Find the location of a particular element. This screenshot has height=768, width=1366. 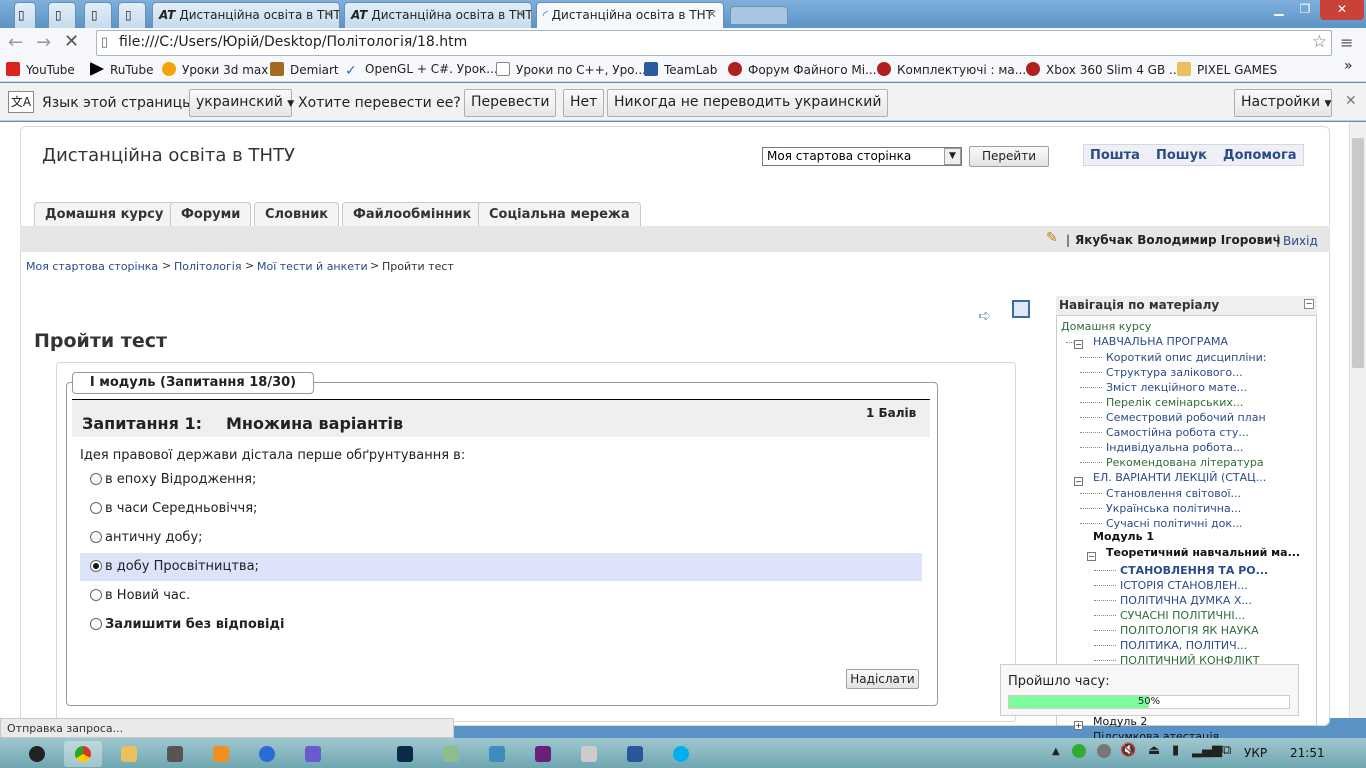

nav-item: Модуль 1 is located at coordinates (1123, 536).